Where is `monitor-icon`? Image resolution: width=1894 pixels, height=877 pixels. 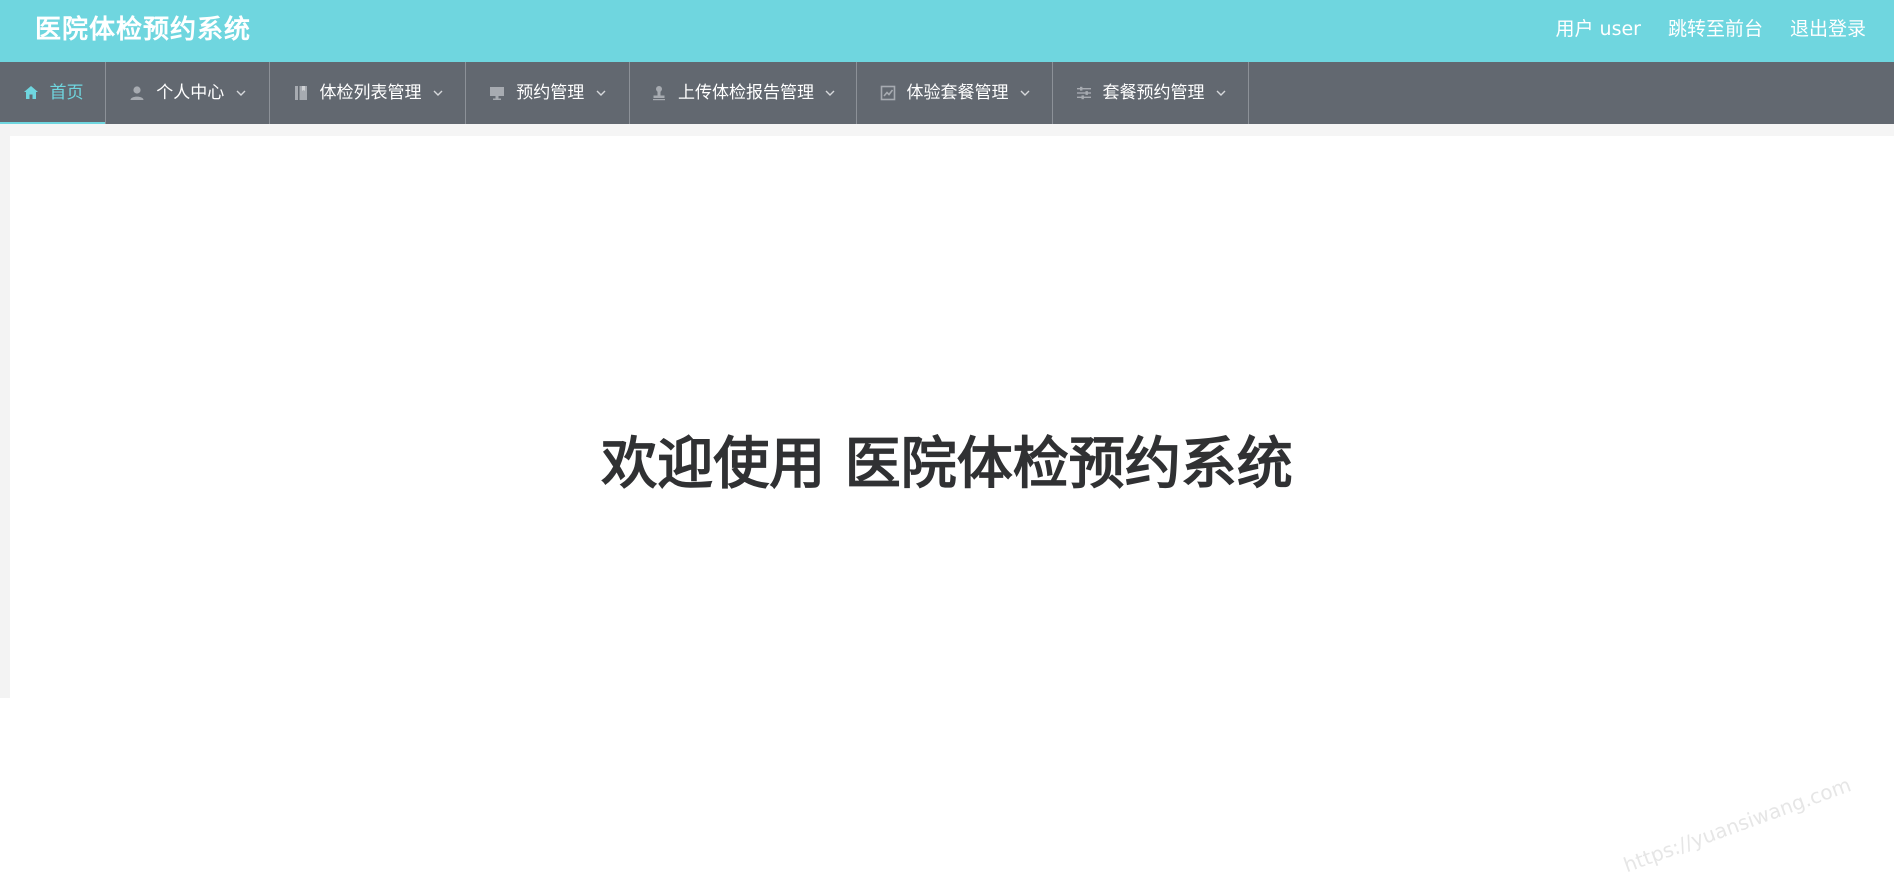
monitor-icon is located at coordinates (497, 93).